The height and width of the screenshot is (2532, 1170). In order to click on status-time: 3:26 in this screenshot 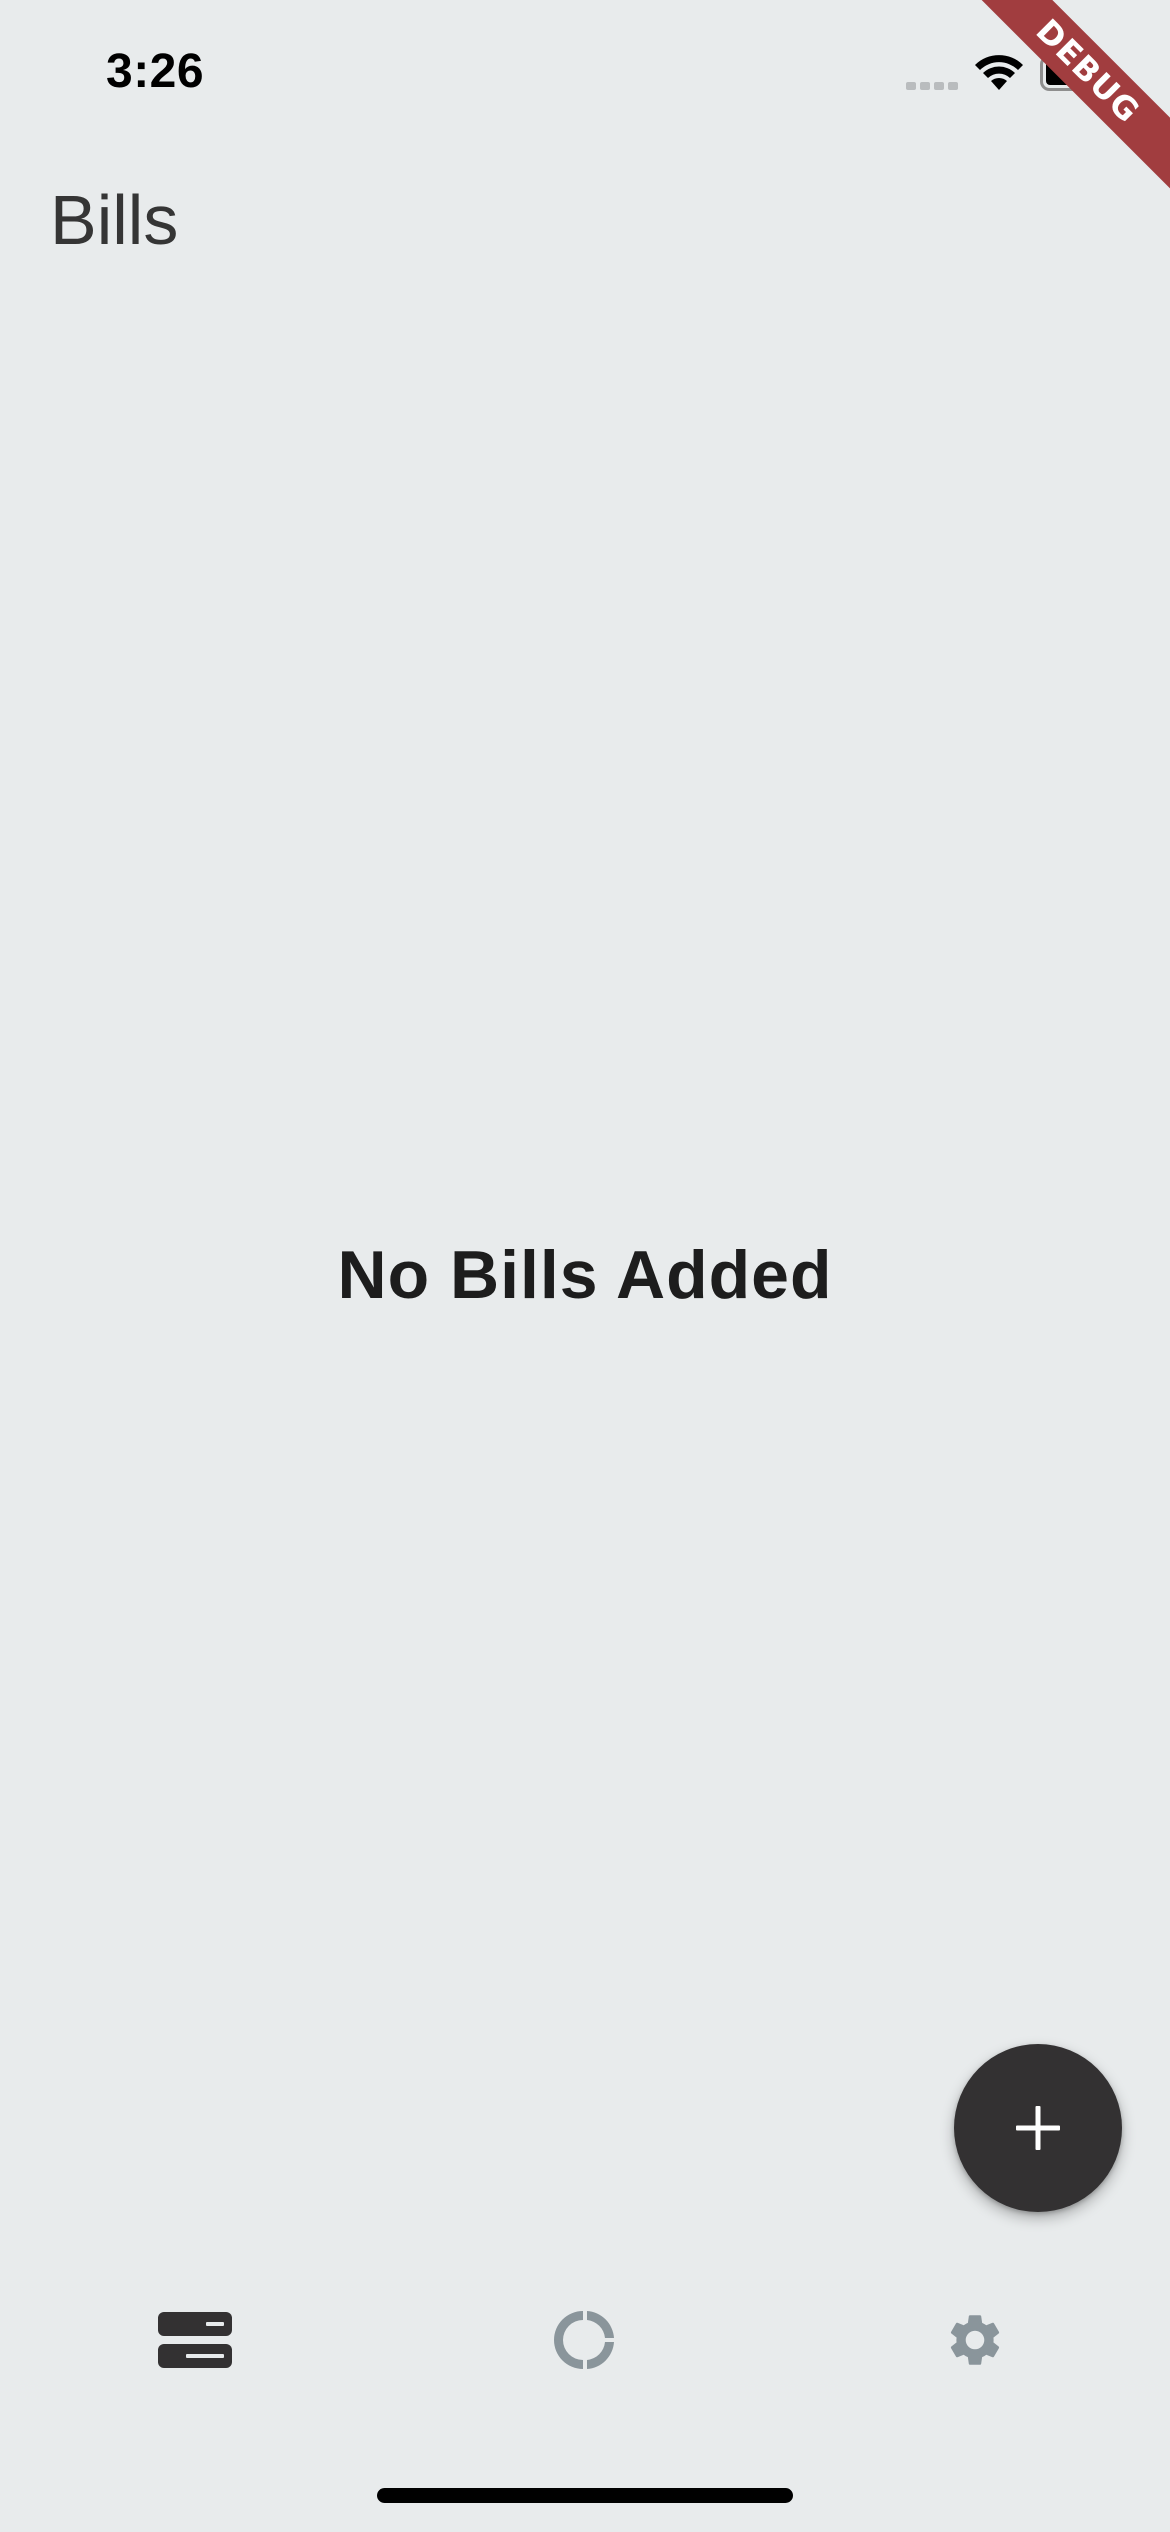, I will do `click(155, 71)`.